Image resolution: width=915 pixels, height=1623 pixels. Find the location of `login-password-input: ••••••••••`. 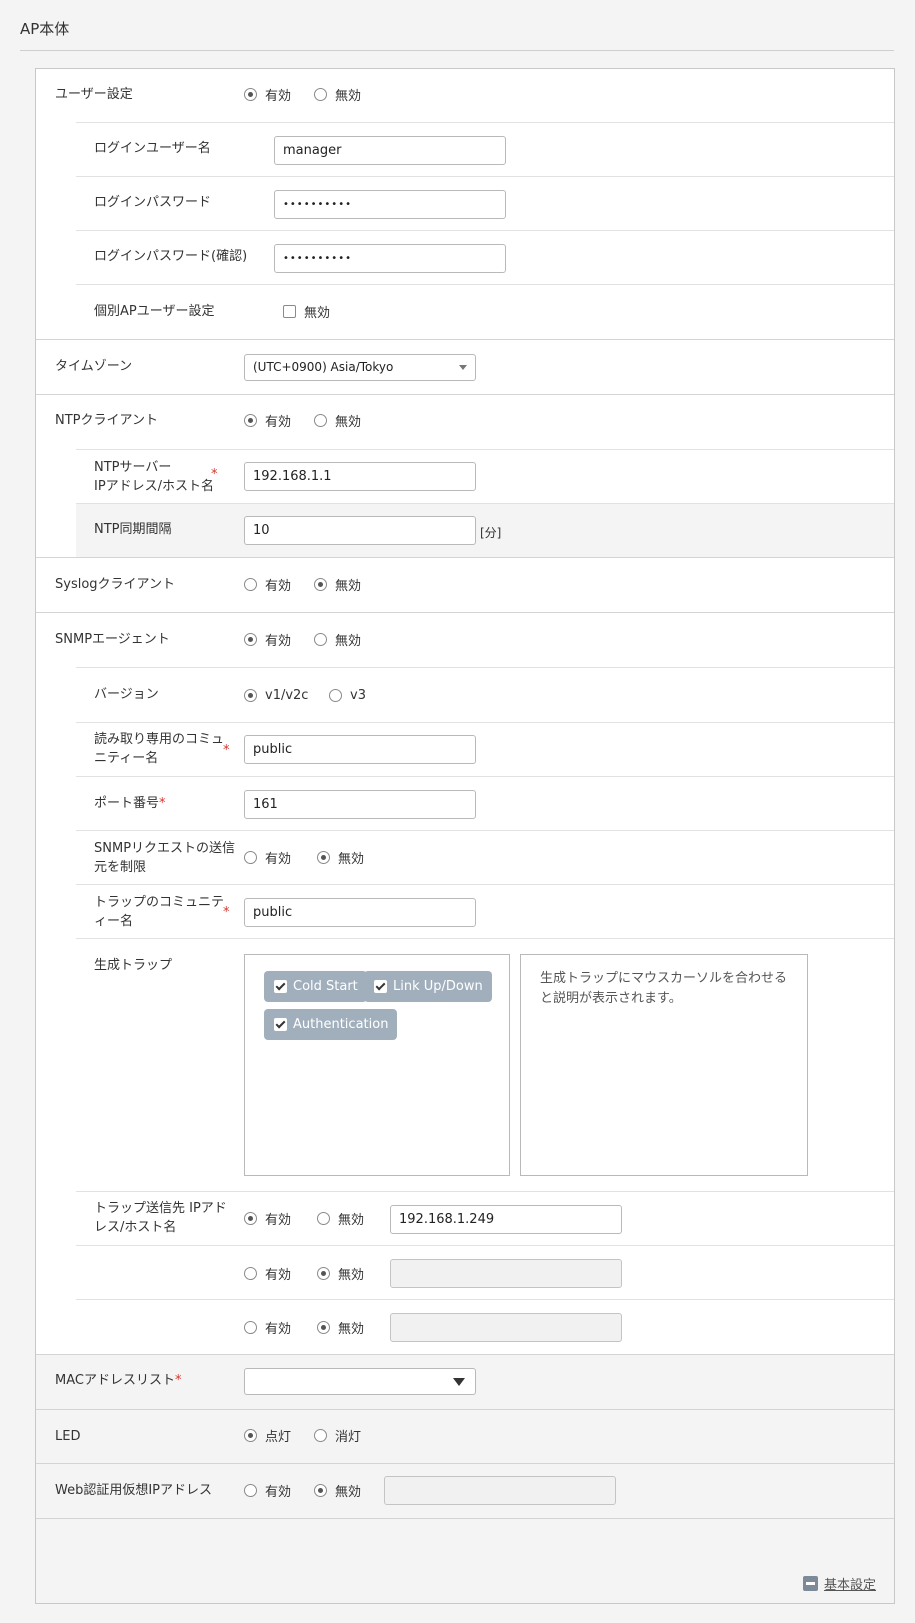

login-password-input: •••••••••• is located at coordinates (390, 204).